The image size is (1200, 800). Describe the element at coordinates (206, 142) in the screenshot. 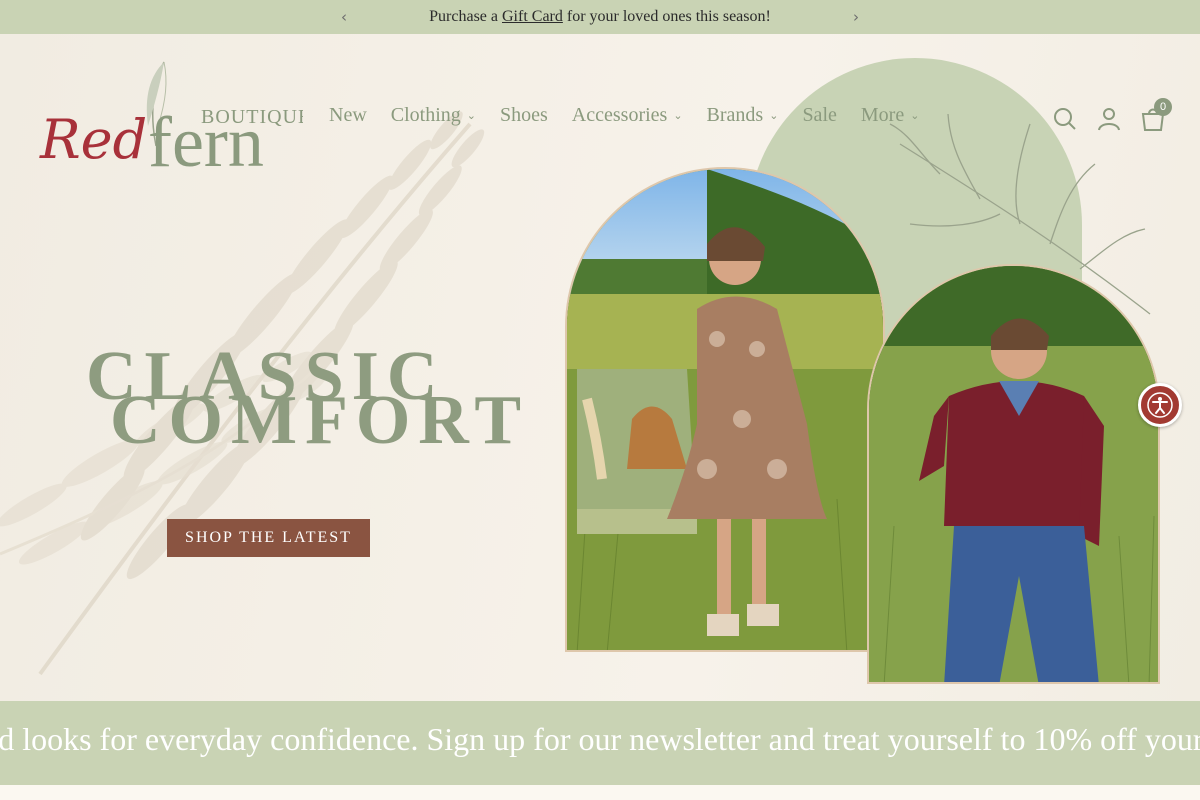

I see `logo-fern-word: fern` at that location.